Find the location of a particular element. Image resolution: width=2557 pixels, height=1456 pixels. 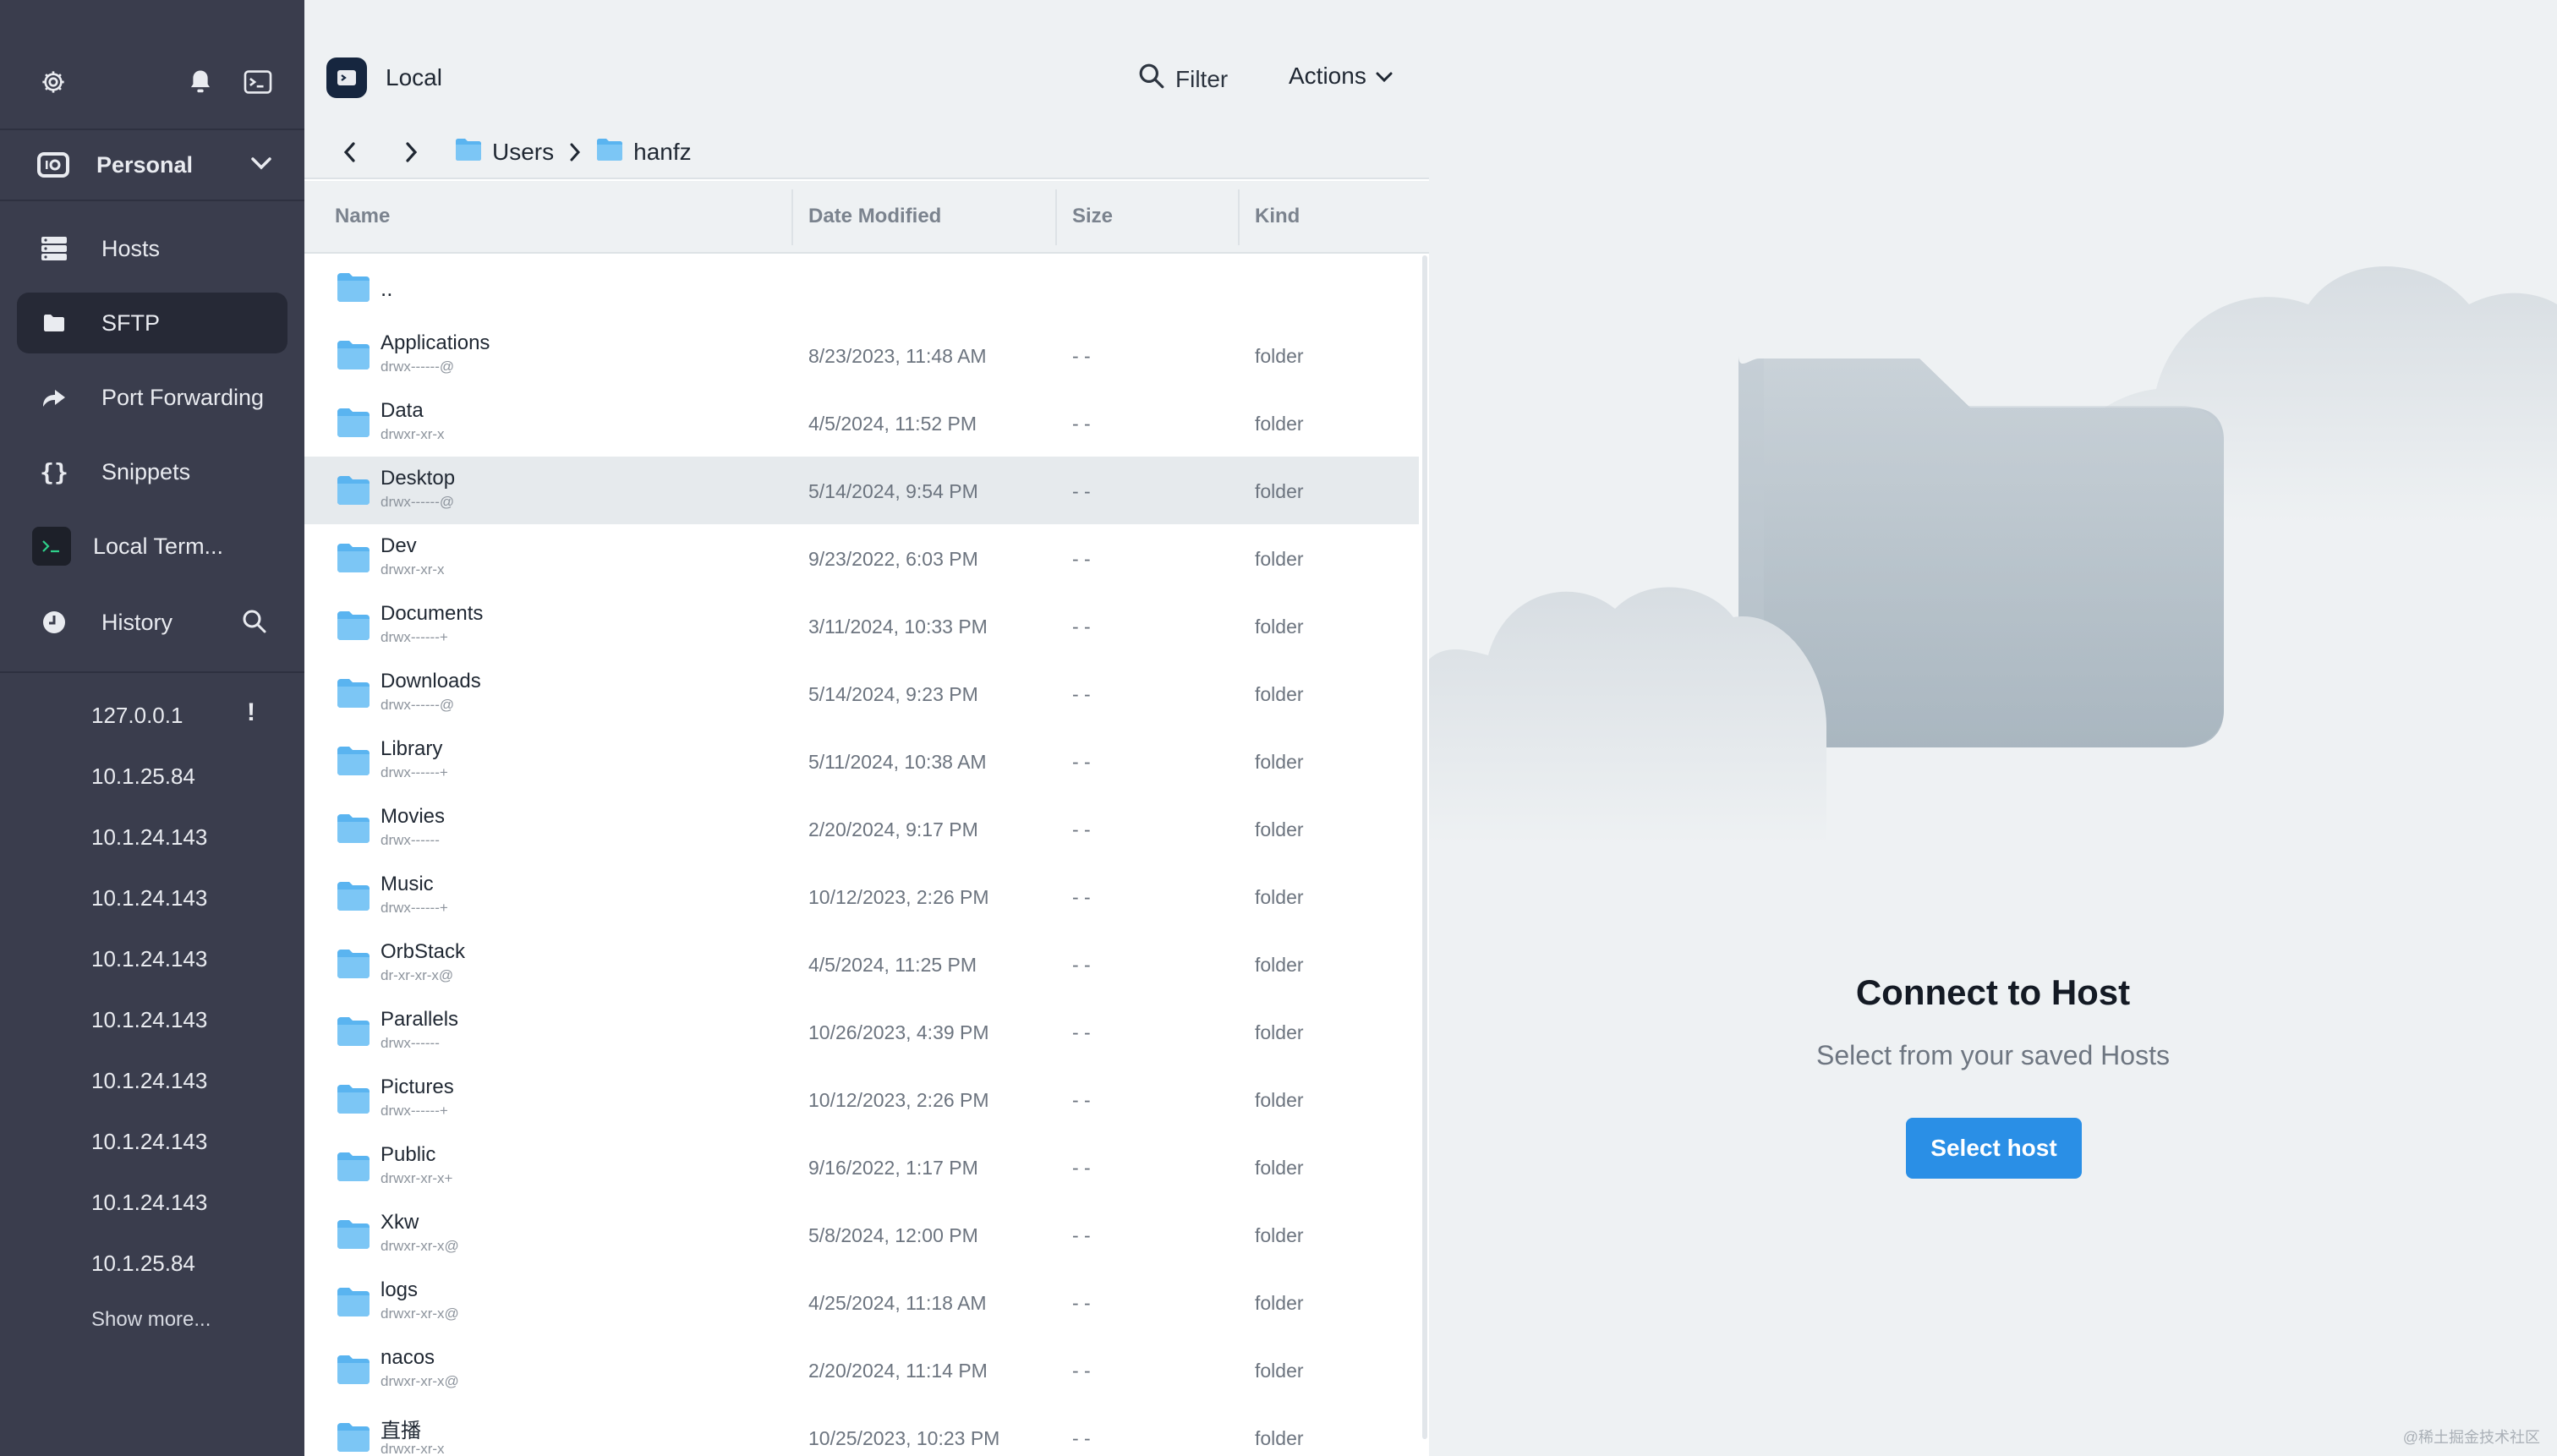

vault-label: Personal is located at coordinates (145, 164).